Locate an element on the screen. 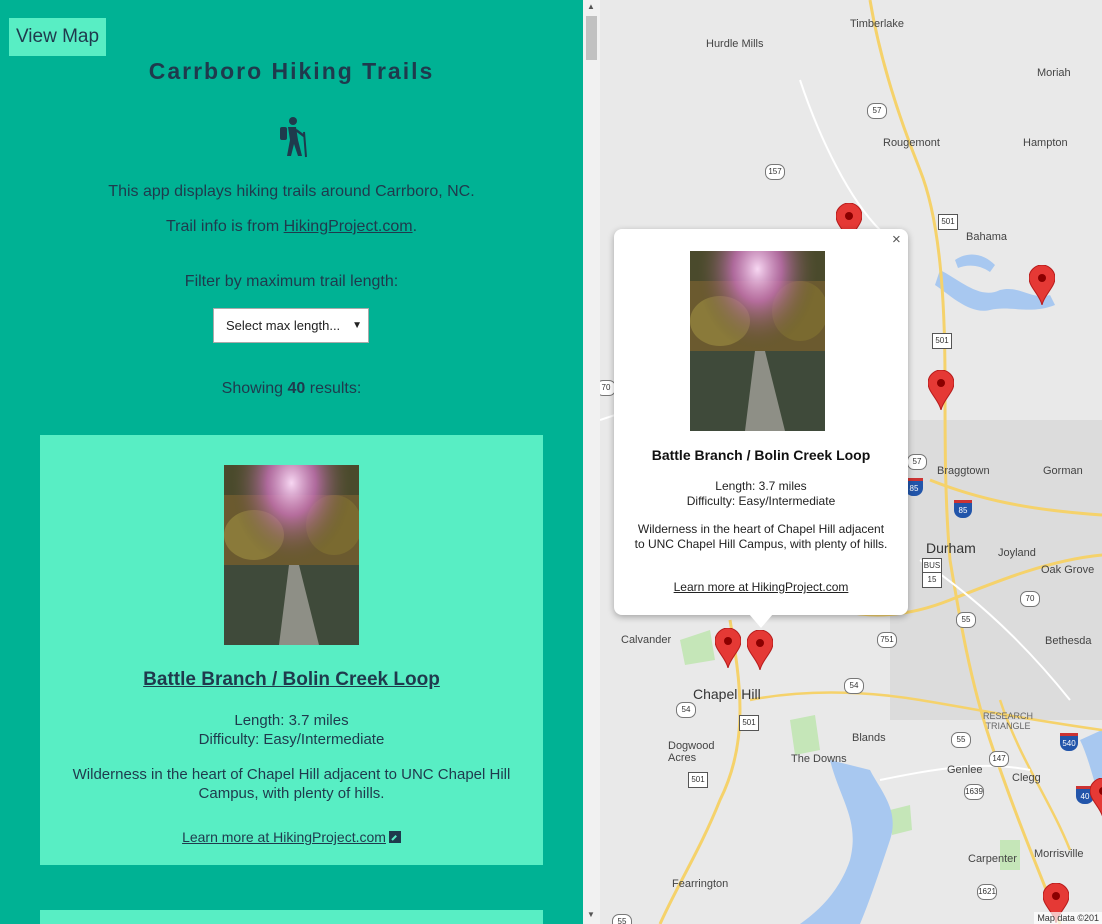 This screenshot has height=924, width=1102. scrollbar-thumb is located at coordinates (591, 38).